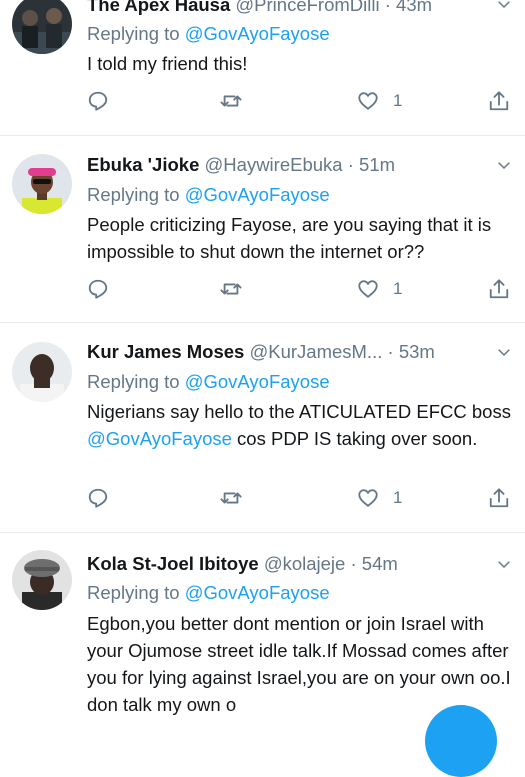 The height and width of the screenshot is (777, 525). Describe the element at coordinates (167, 63) in the screenshot. I see `tweet-text-part: I told my friend this!` at that location.